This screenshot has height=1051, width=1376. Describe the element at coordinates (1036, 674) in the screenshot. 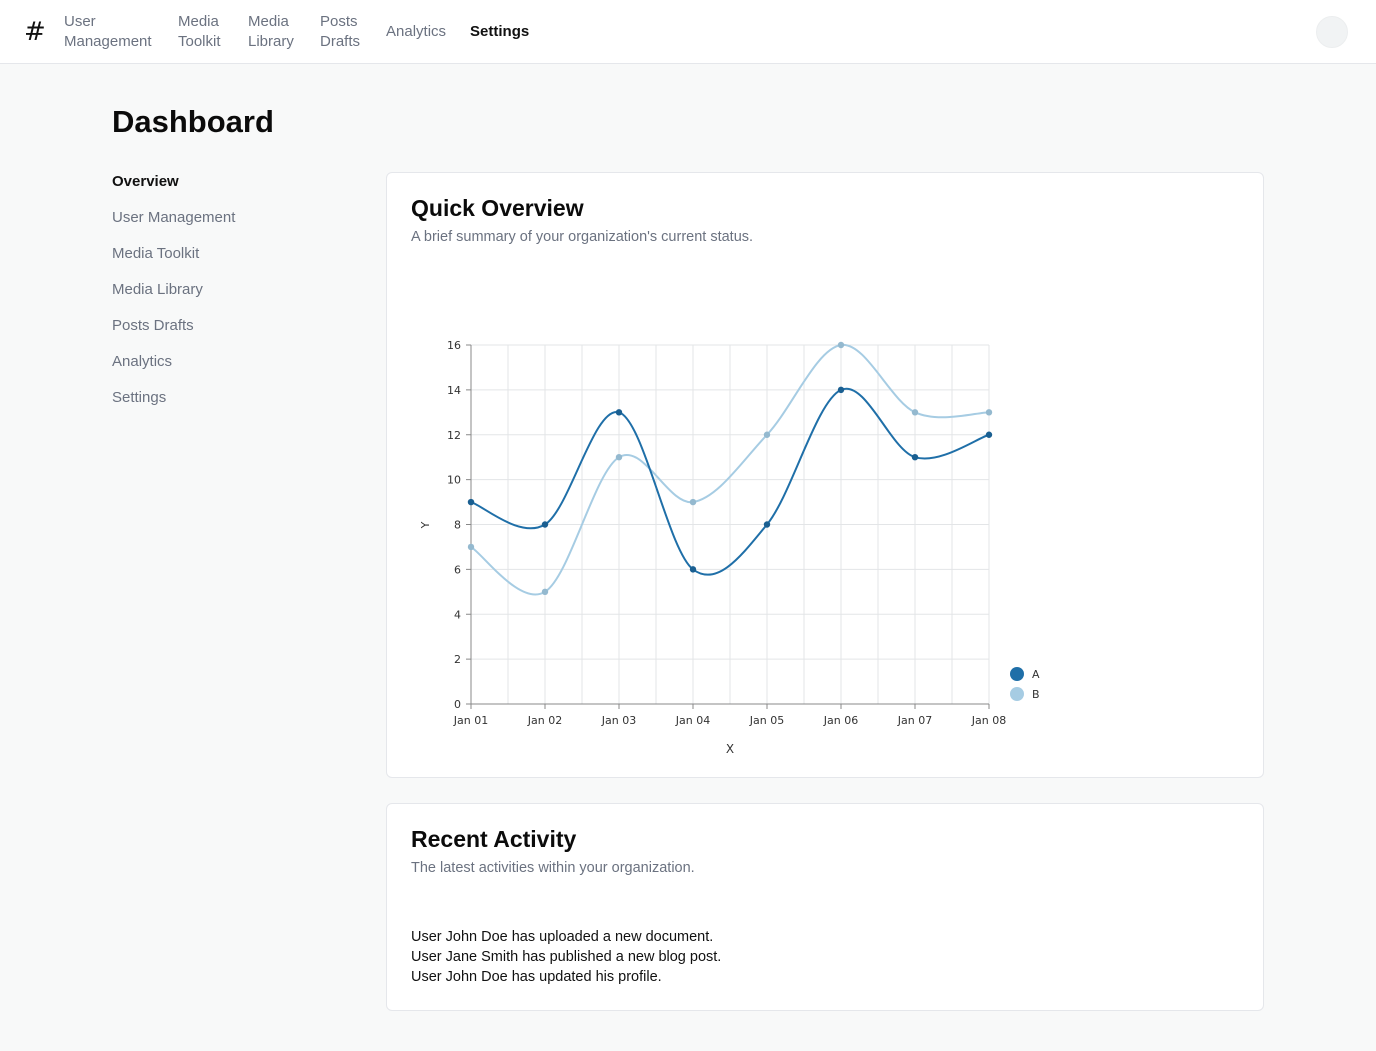

I see `legend-label-a: A` at that location.